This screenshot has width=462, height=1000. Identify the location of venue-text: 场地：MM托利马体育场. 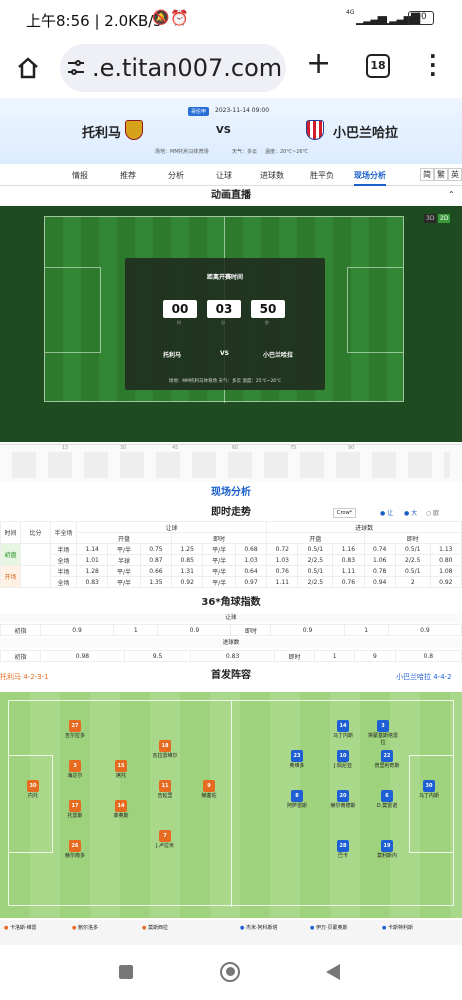
(182, 152).